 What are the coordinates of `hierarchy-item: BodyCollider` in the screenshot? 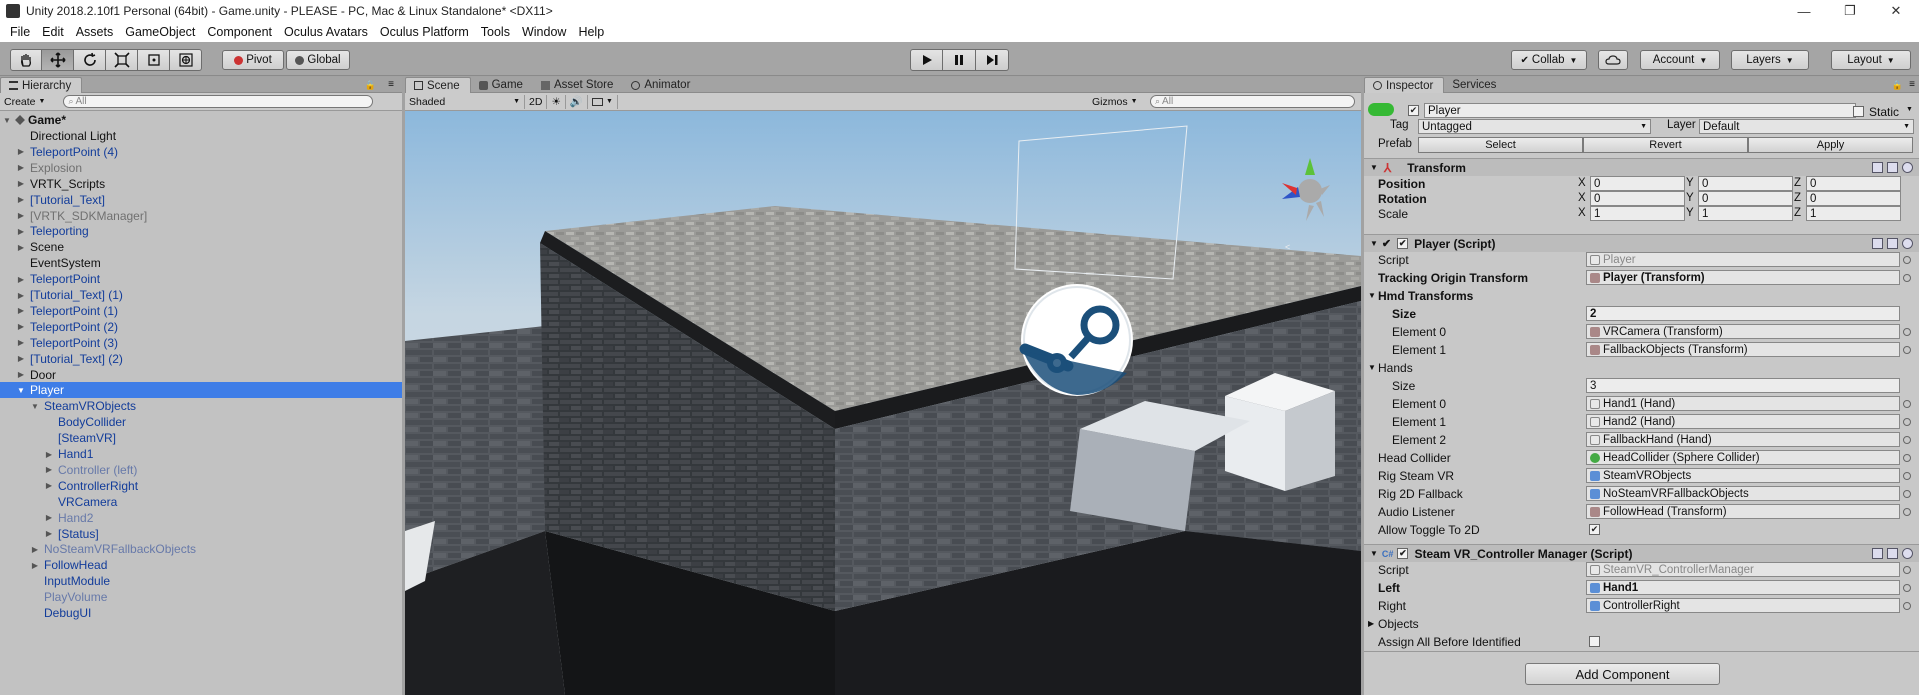 It's located at (201, 422).